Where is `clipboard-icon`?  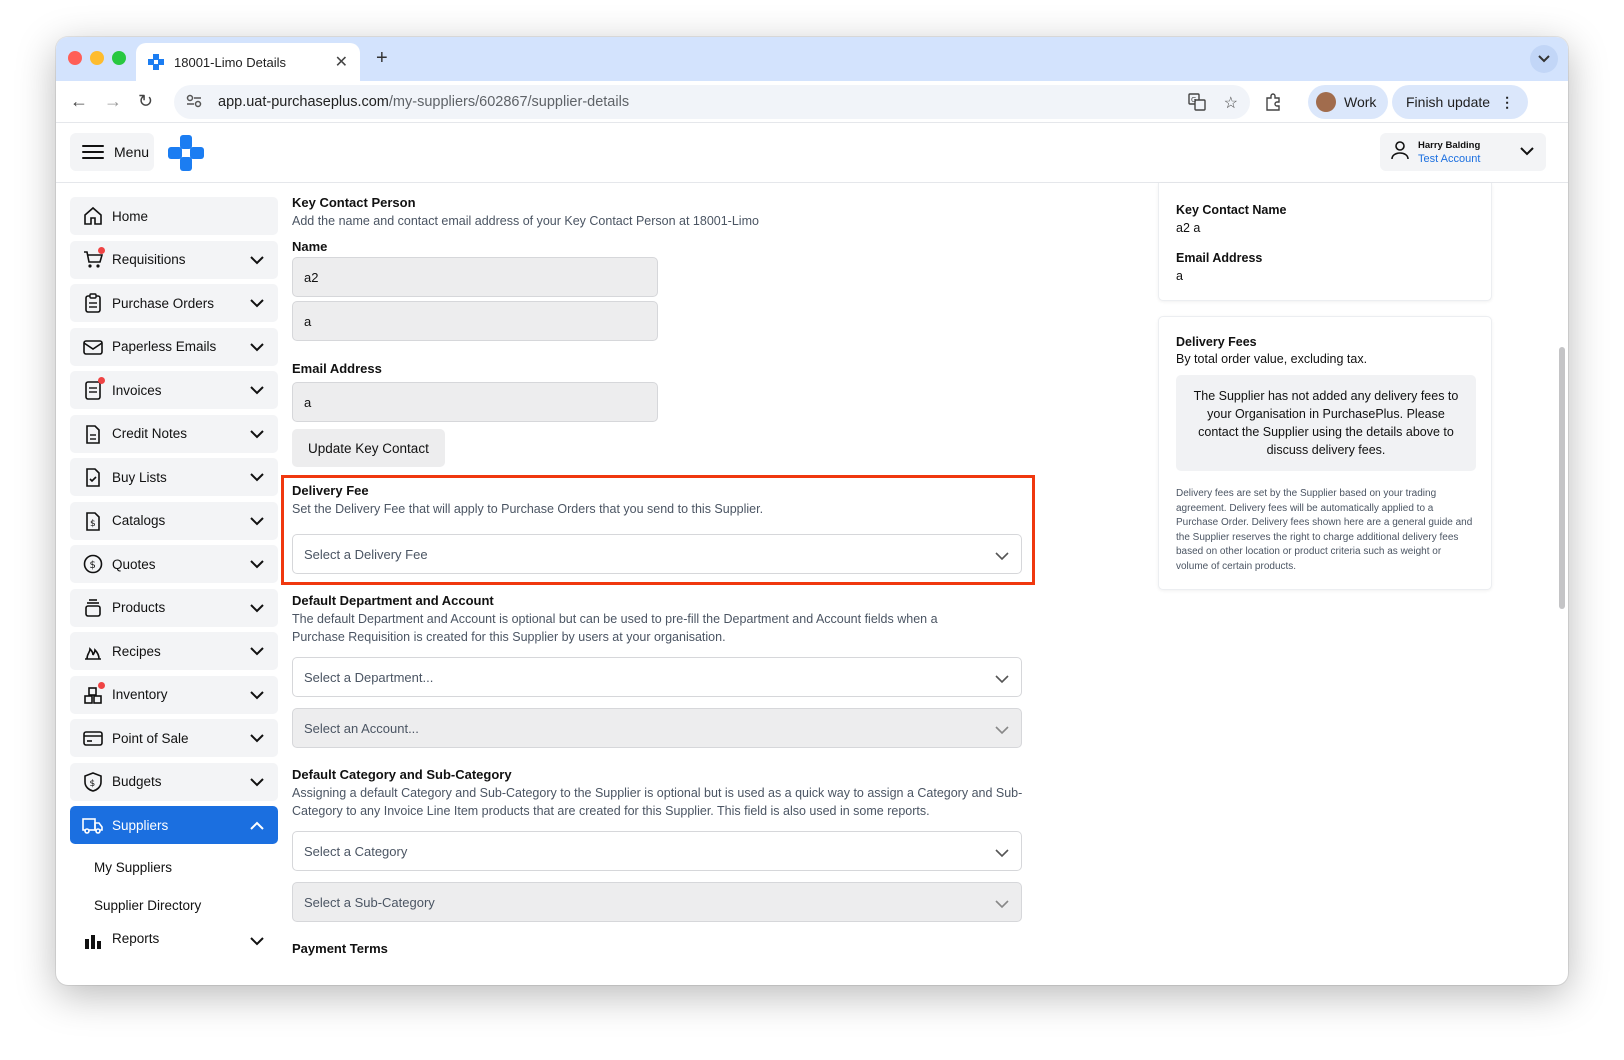
clipboard-icon is located at coordinates (93, 303).